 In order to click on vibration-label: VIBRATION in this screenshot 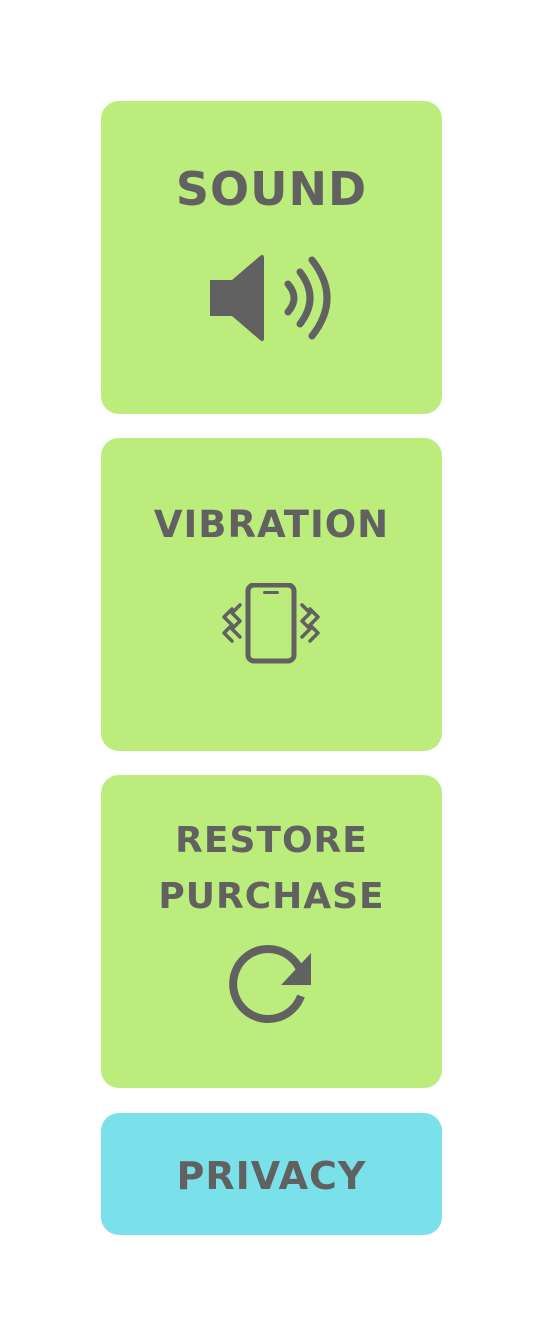, I will do `click(271, 524)`.